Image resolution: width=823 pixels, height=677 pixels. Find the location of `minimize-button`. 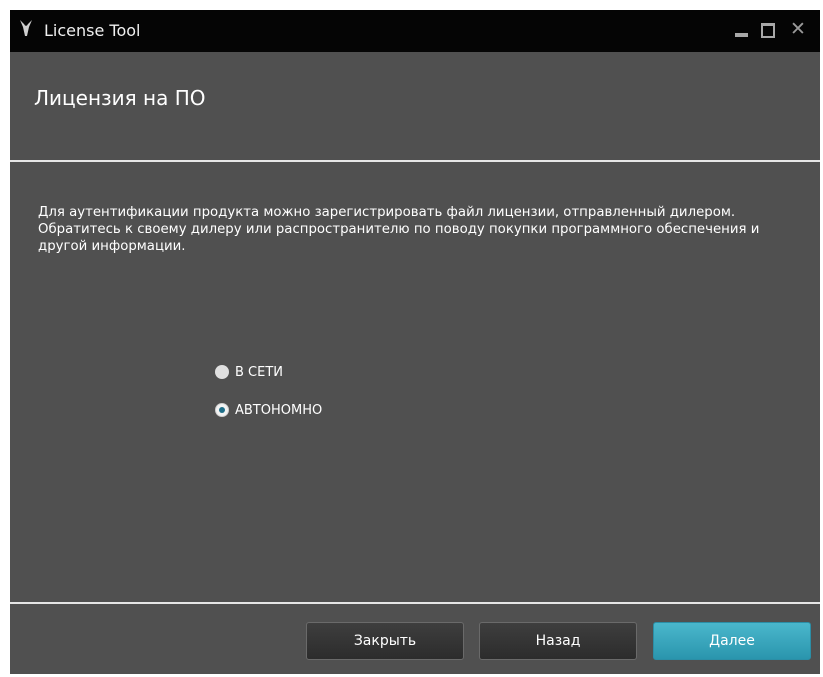

minimize-button is located at coordinates (742, 29).